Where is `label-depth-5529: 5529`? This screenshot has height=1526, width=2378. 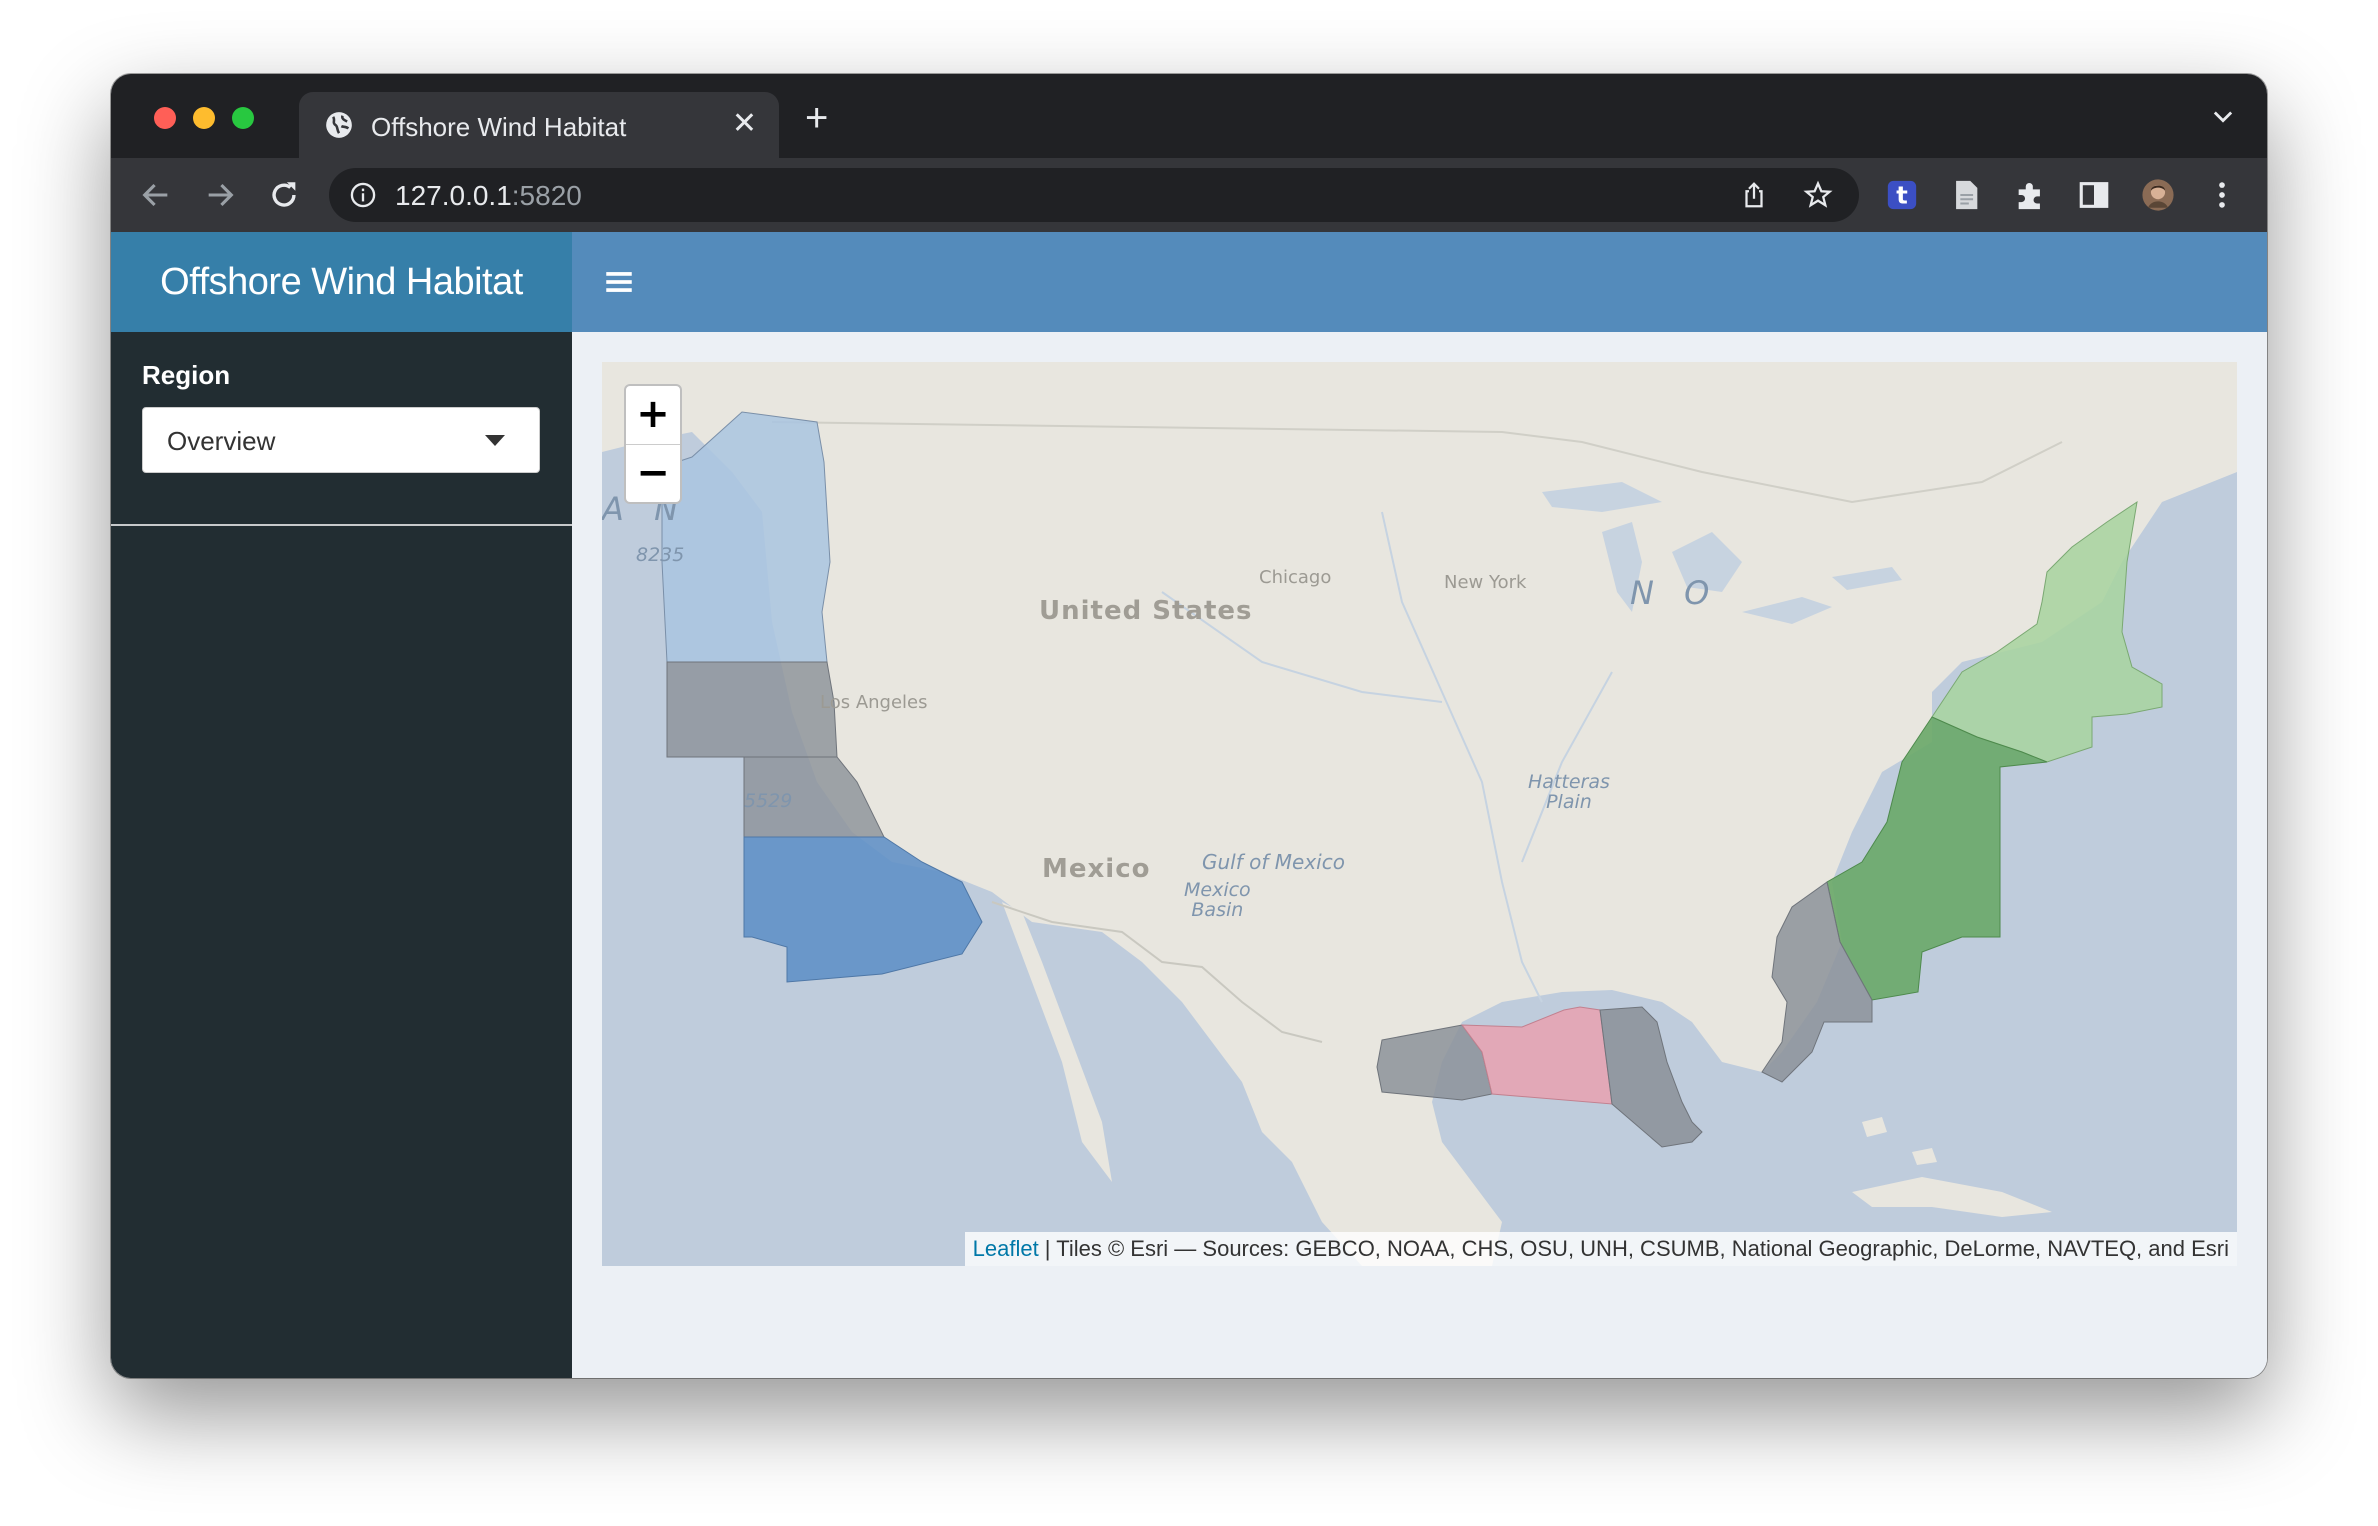
label-depth-5529: 5529 is located at coordinates (768, 801).